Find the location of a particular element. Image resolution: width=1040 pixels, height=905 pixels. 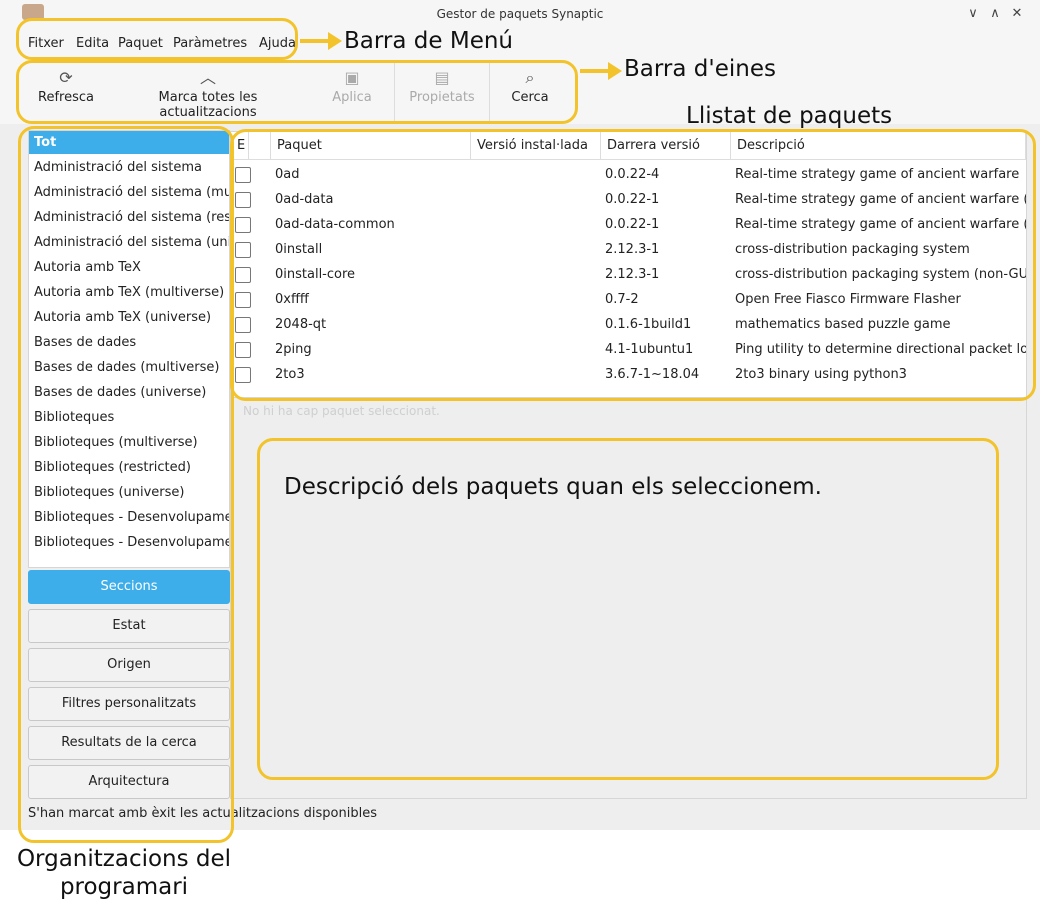

annotation-box-menu is located at coordinates (157, 39).